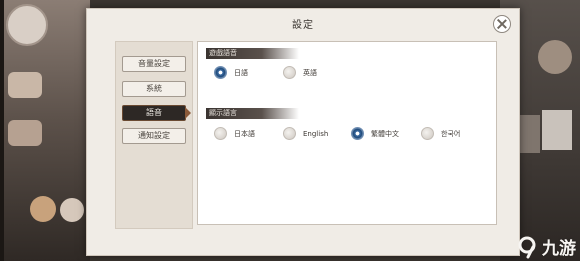 This screenshot has width=580, height=261. I want to click on close-button, so click(502, 24).